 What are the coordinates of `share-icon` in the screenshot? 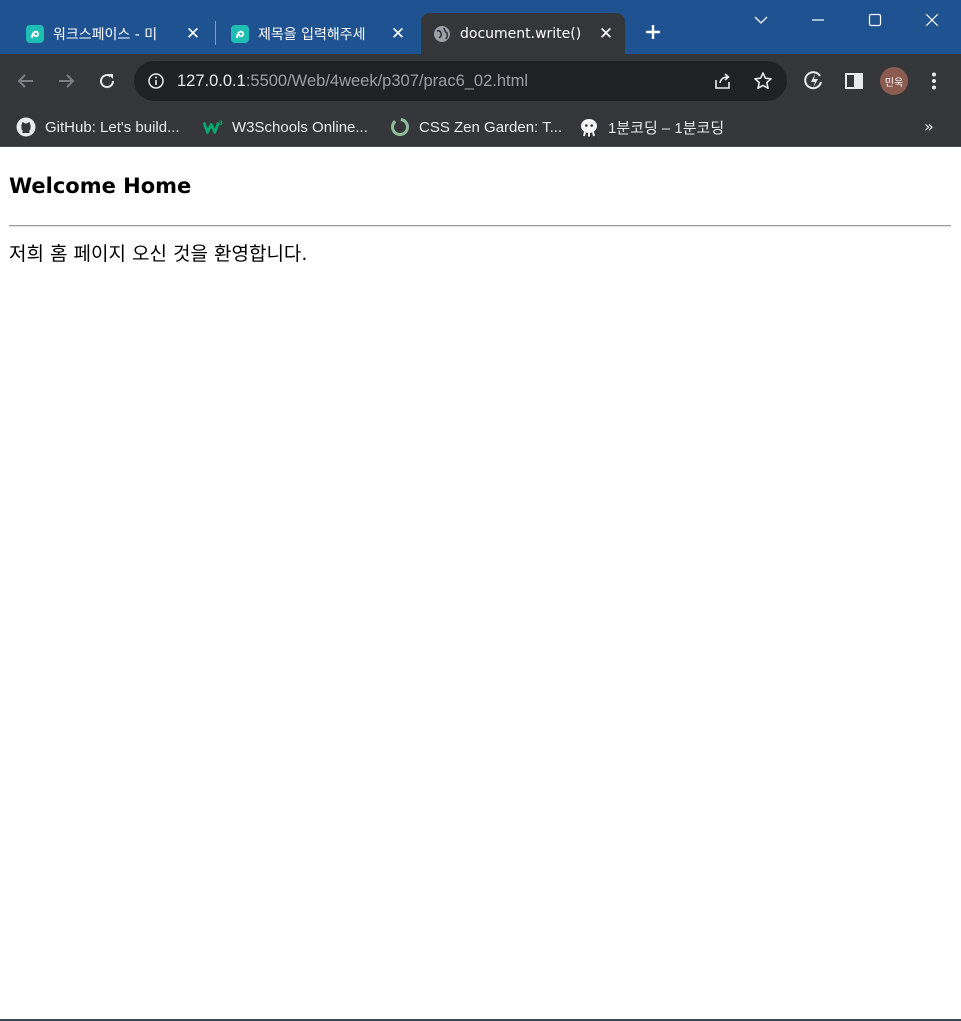 It's located at (723, 83).